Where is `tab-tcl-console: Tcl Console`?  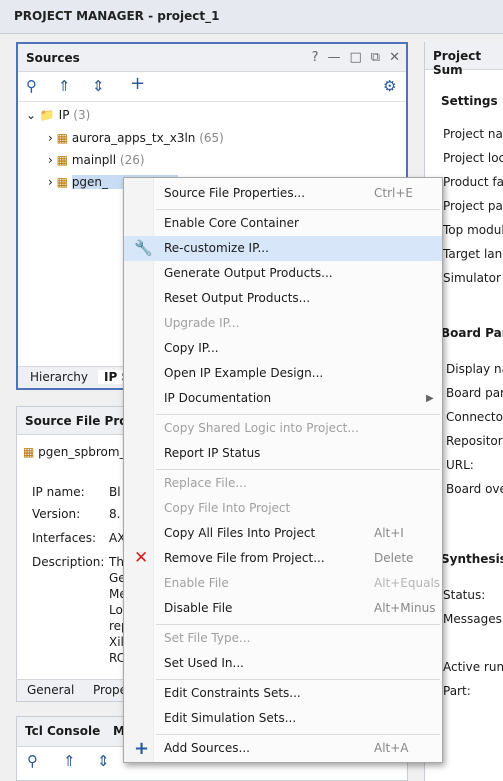
tab-tcl-console: Tcl Console is located at coordinates (62, 731).